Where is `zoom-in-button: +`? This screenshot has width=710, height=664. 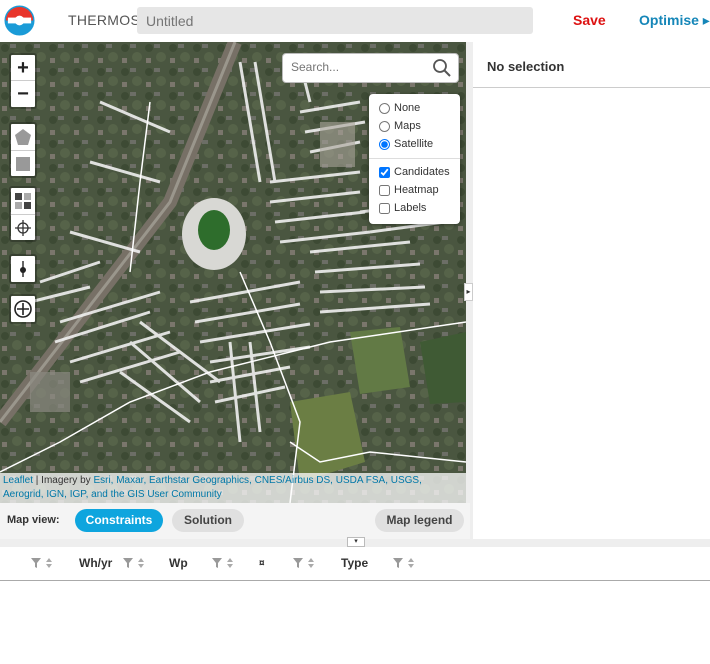
zoom-in-button: + is located at coordinates (23, 68).